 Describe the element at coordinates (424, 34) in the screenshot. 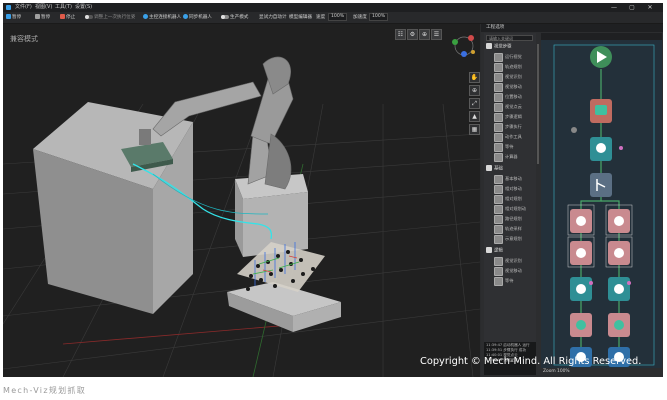

I see `eye-icon: ⊕` at that location.